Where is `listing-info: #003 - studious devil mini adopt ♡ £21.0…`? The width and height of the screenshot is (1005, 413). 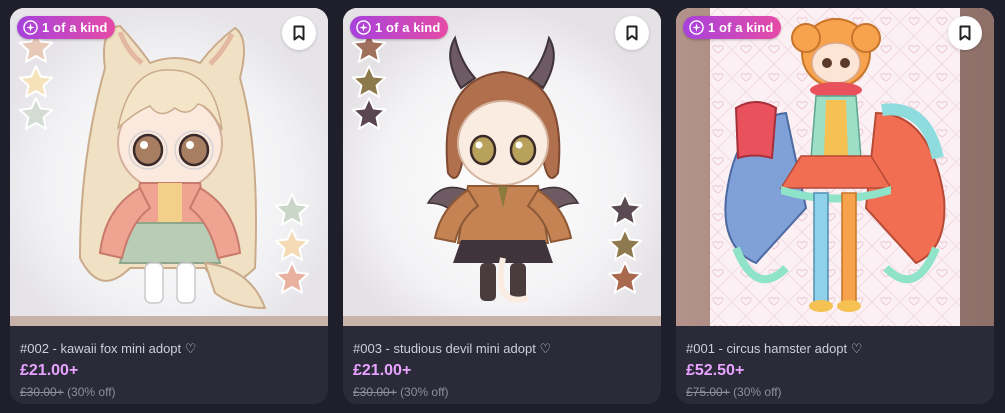
listing-info: #003 - studious devil mini adopt ♡ £21.0… is located at coordinates (502, 370).